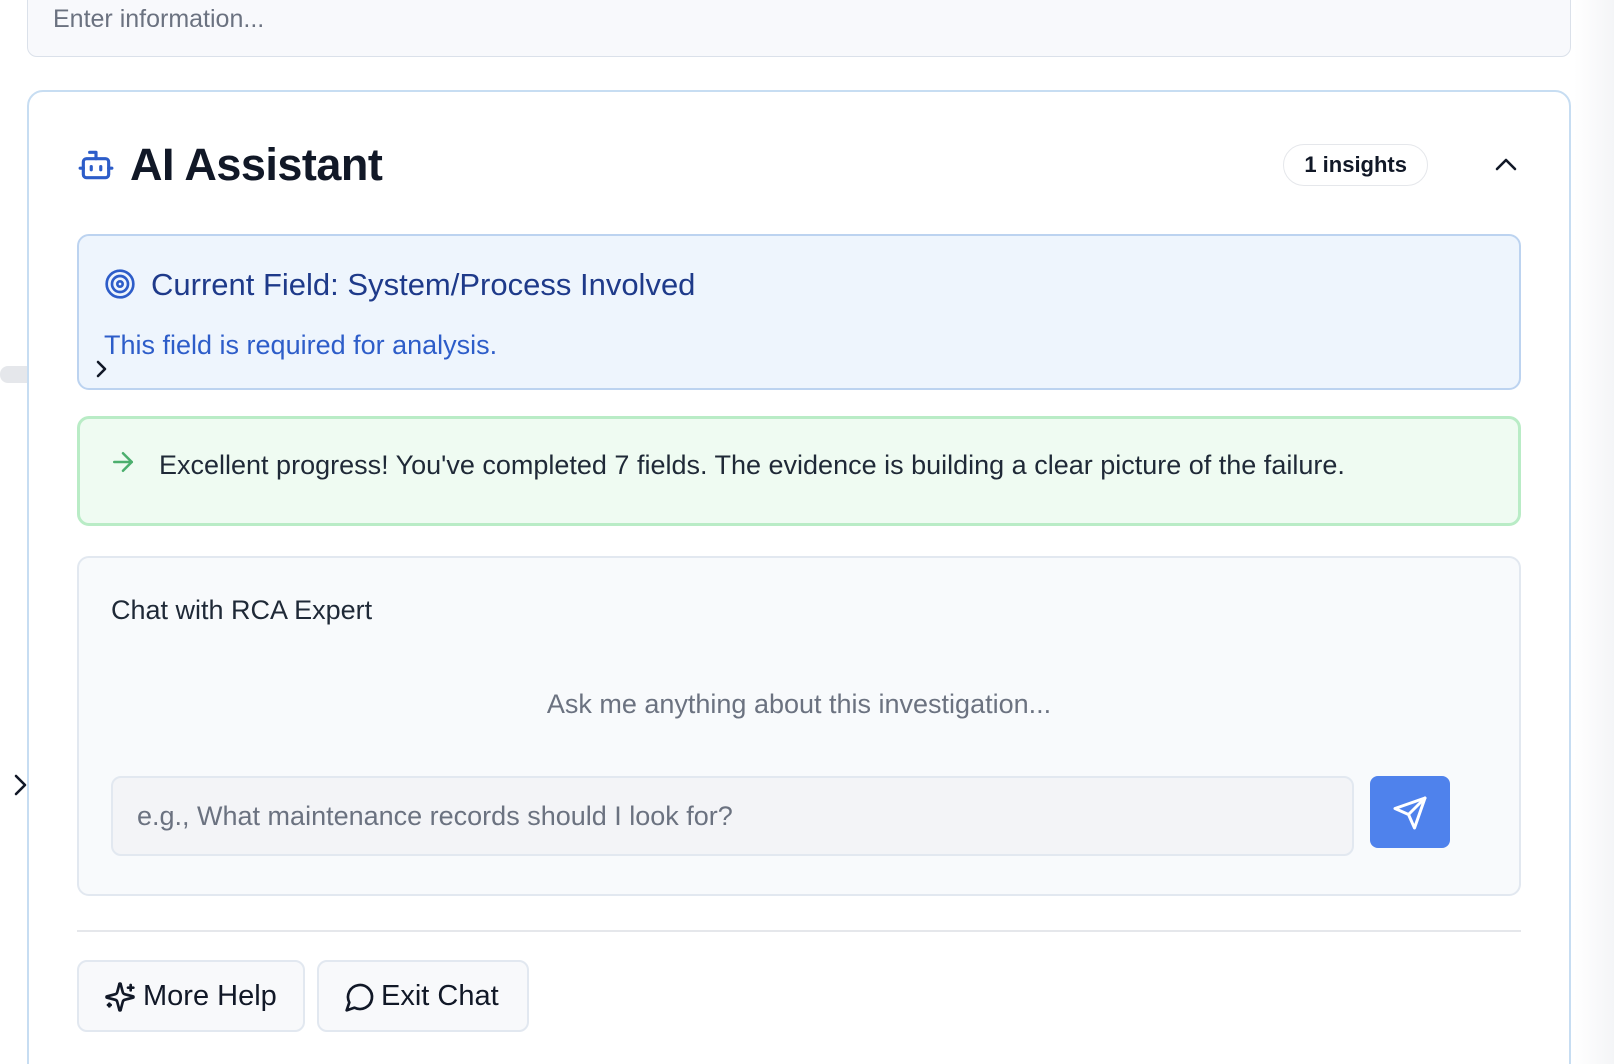 This screenshot has width=1614, height=1064. Describe the element at coordinates (210, 996) in the screenshot. I see `more-help-label: More Help` at that location.